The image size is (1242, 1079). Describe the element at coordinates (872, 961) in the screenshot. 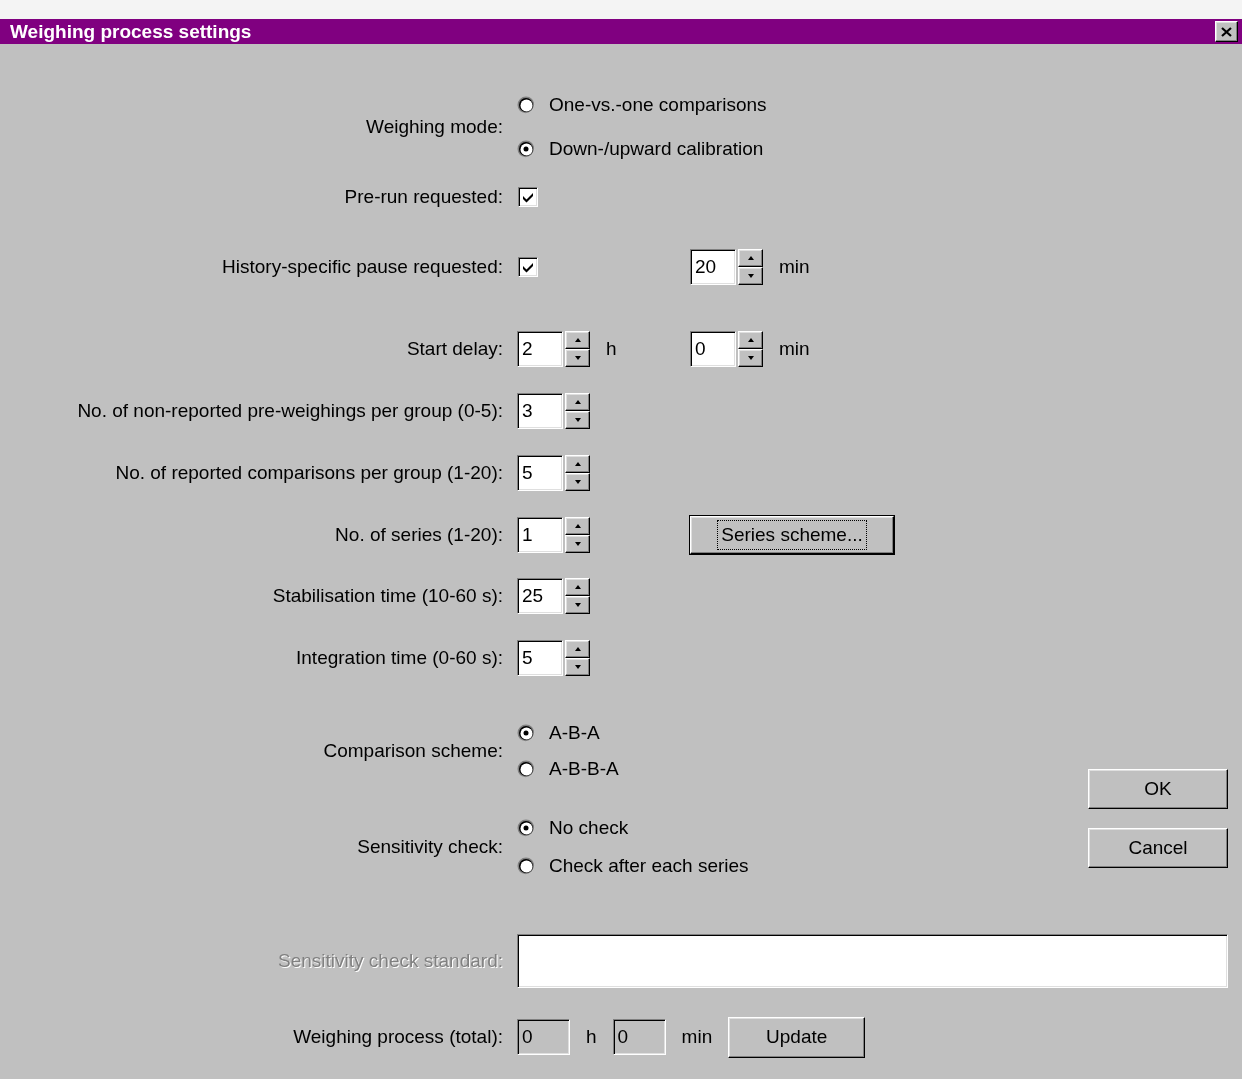

I see `text-field` at that location.